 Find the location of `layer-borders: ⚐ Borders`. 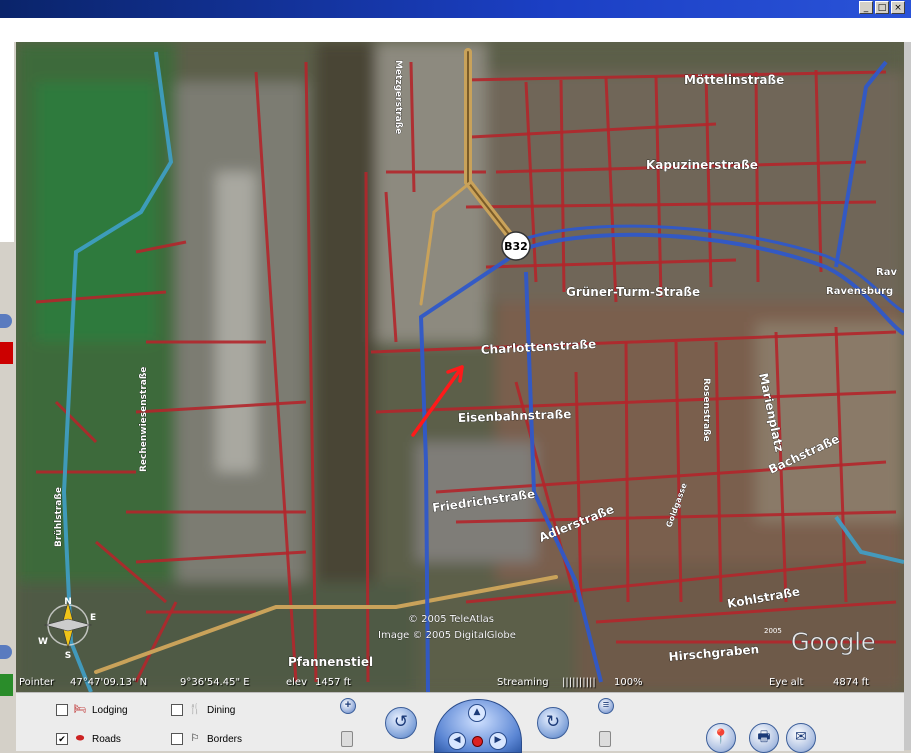

layer-borders: ⚐ Borders is located at coordinates (206, 739).